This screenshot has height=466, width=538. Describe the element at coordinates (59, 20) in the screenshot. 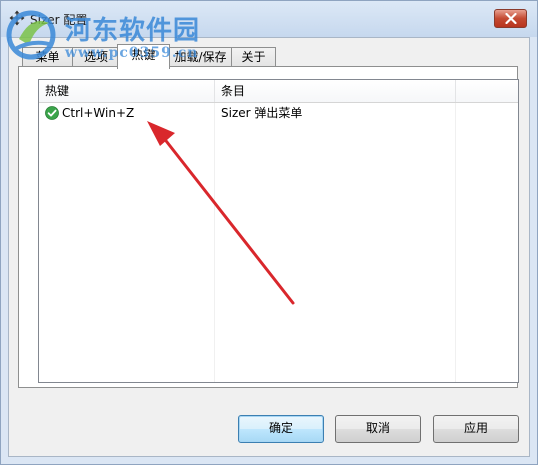

I see `window-title: Sizer 配置` at that location.